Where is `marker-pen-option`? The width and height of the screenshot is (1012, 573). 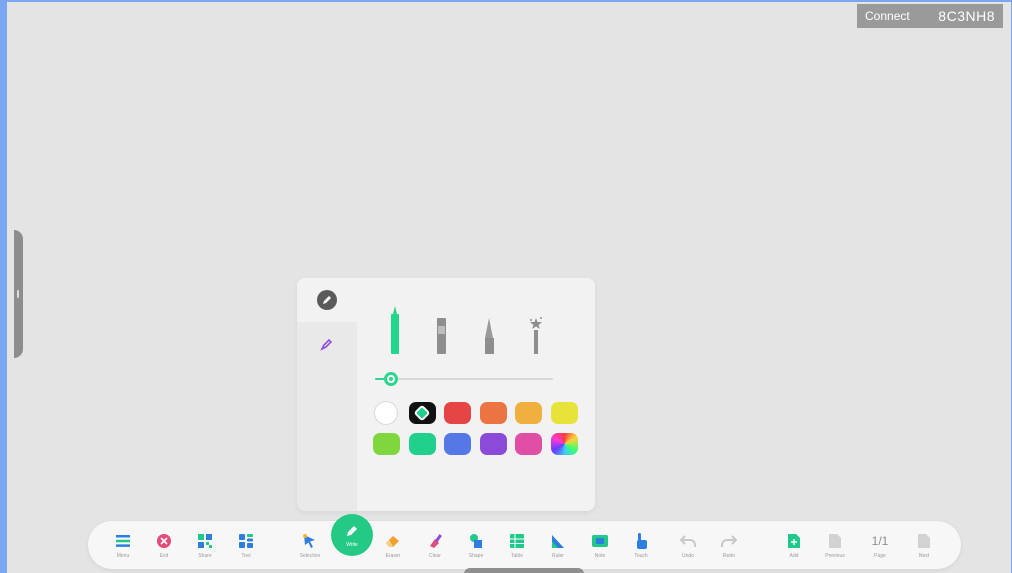 marker-pen-option is located at coordinates (394, 332).